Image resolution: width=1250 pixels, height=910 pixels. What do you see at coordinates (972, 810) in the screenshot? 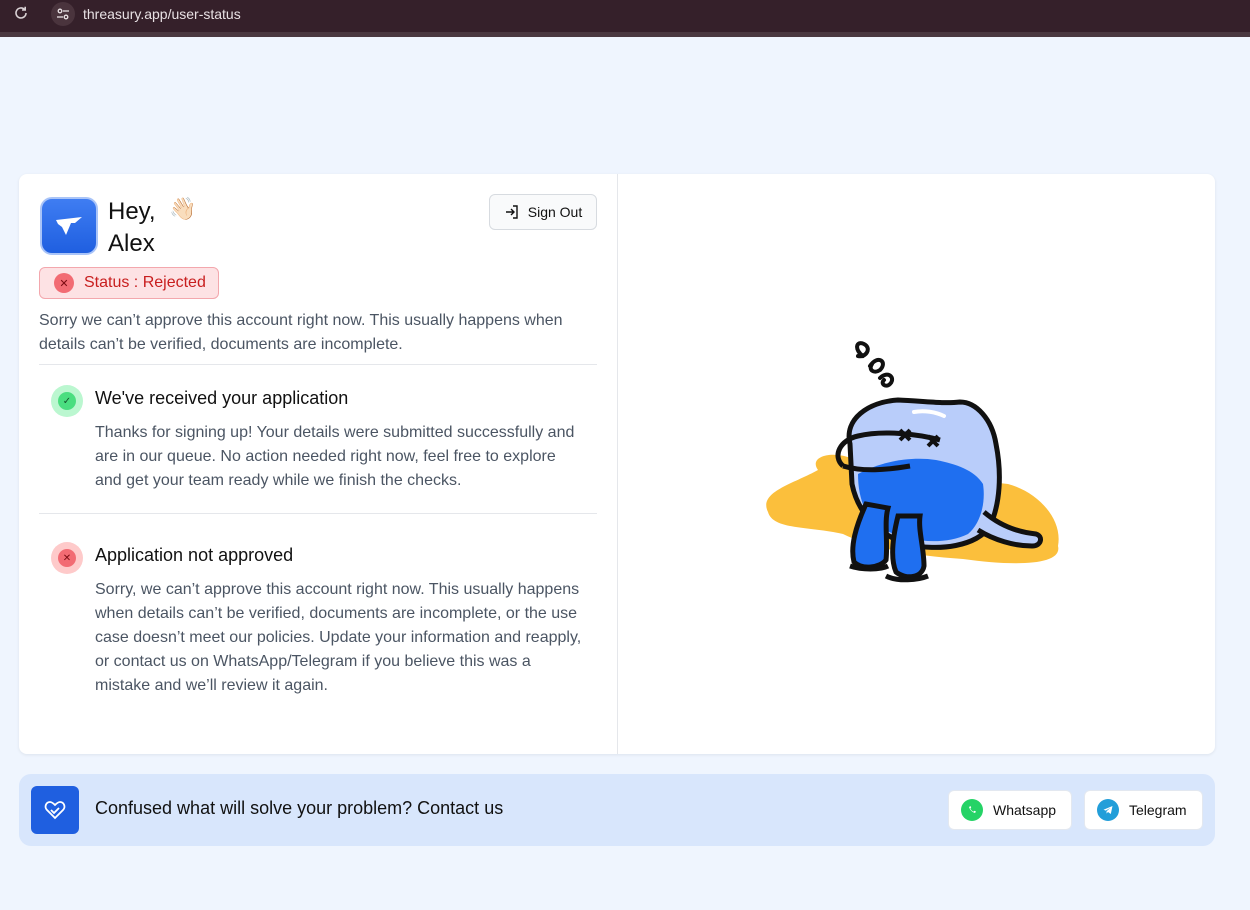
I see `whatsapp-icon` at bounding box center [972, 810].